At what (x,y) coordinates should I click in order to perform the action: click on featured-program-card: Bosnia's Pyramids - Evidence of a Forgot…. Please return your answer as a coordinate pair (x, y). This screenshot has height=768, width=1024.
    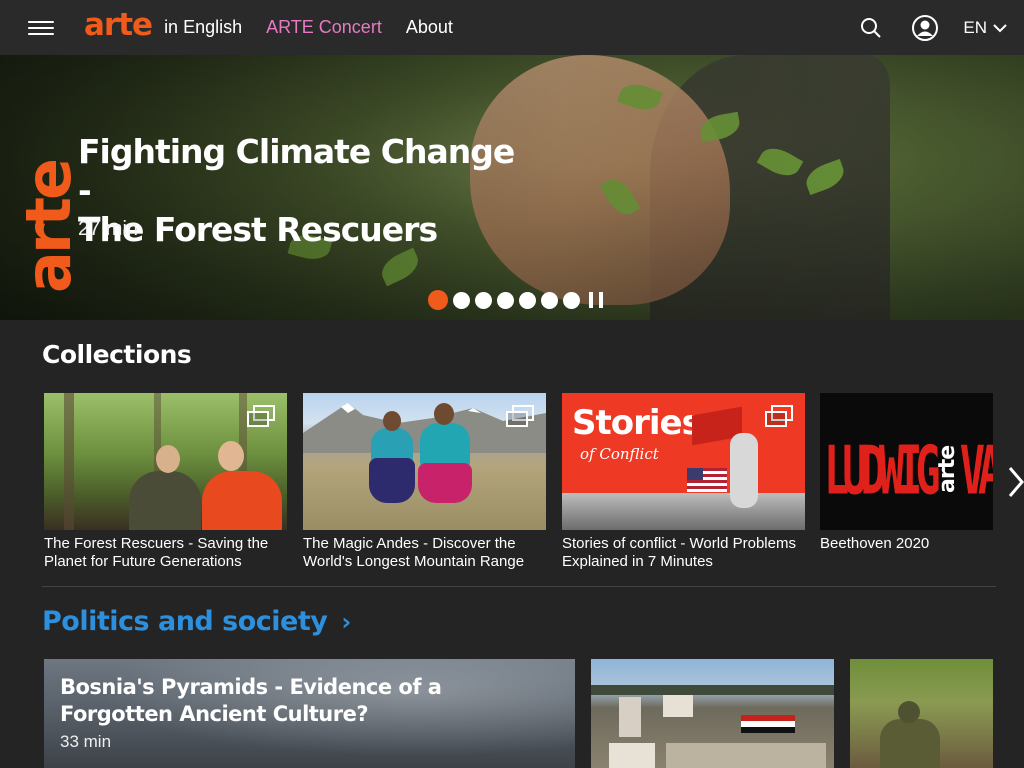
    Looking at the image, I should click on (309, 713).